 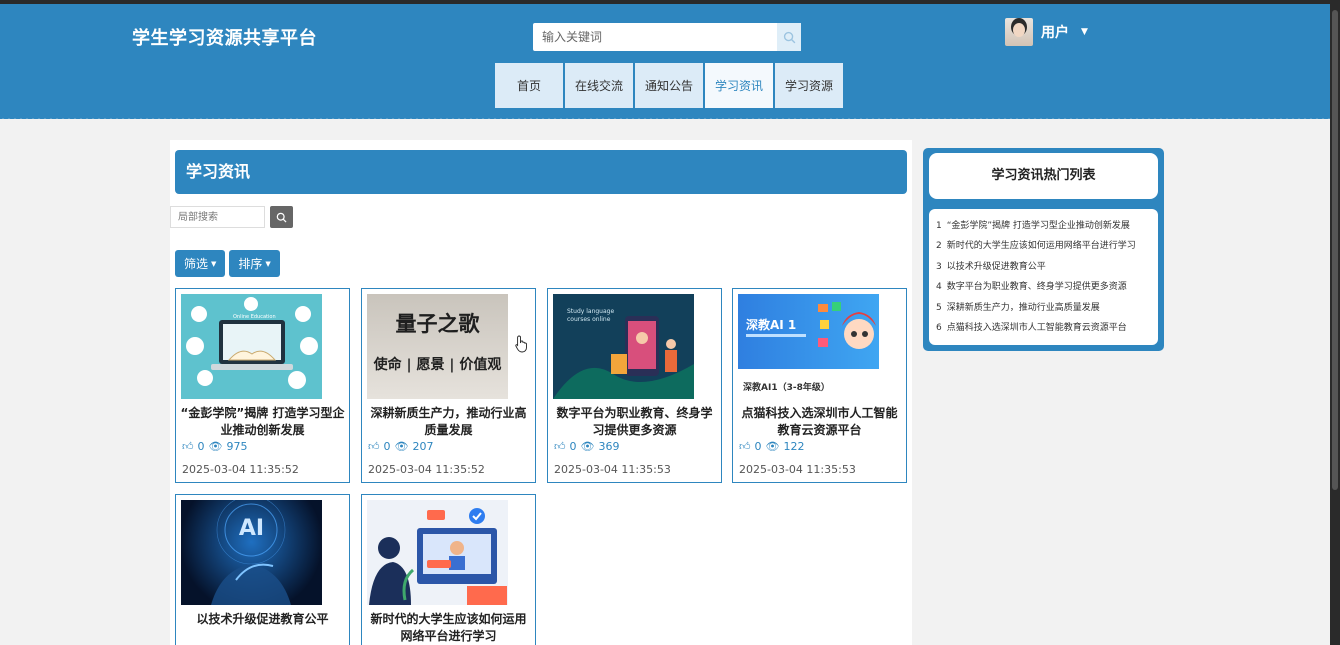 I want to click on filter-label: 筛选, so click(x=196, y=264).